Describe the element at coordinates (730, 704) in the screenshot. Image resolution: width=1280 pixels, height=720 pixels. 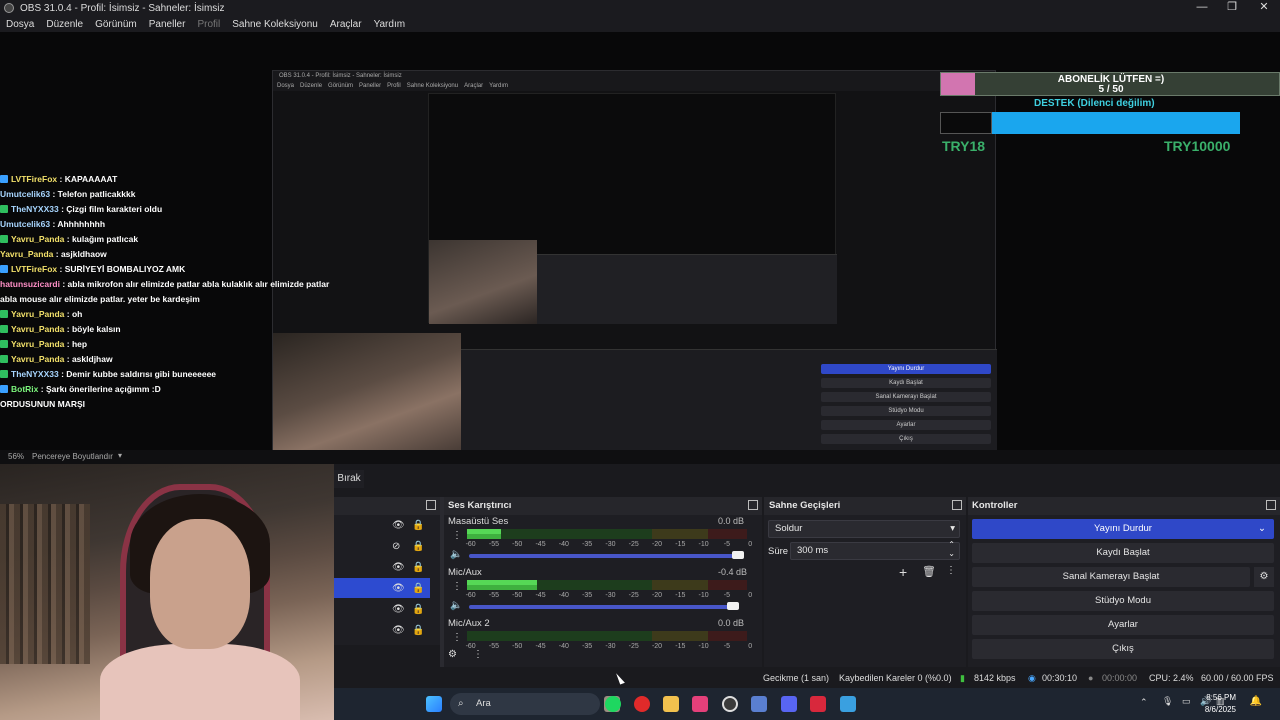
I see `obs-taskbar-icon` at that location.